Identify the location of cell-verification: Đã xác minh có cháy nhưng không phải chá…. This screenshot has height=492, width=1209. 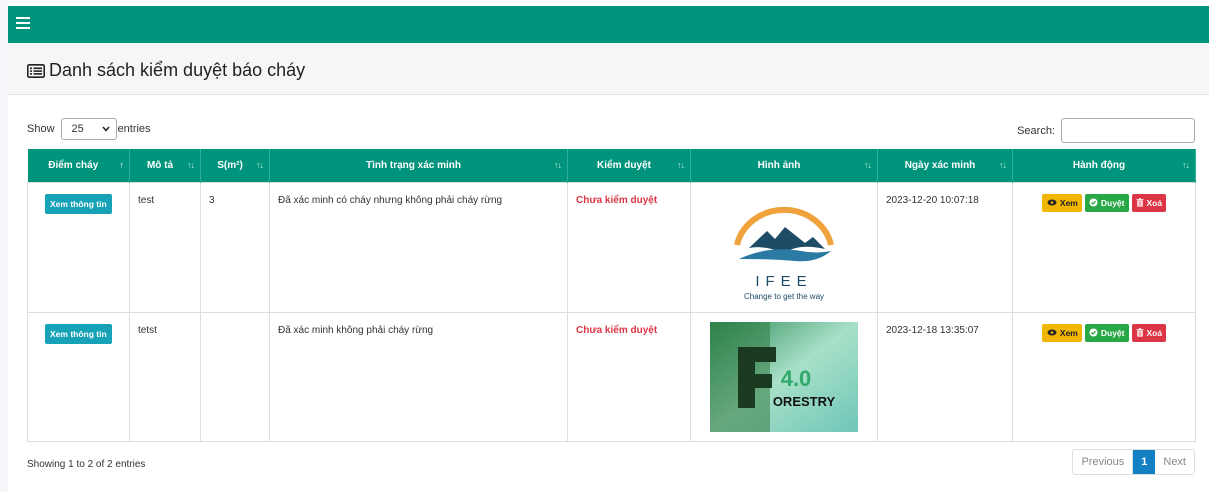
(418, 247).